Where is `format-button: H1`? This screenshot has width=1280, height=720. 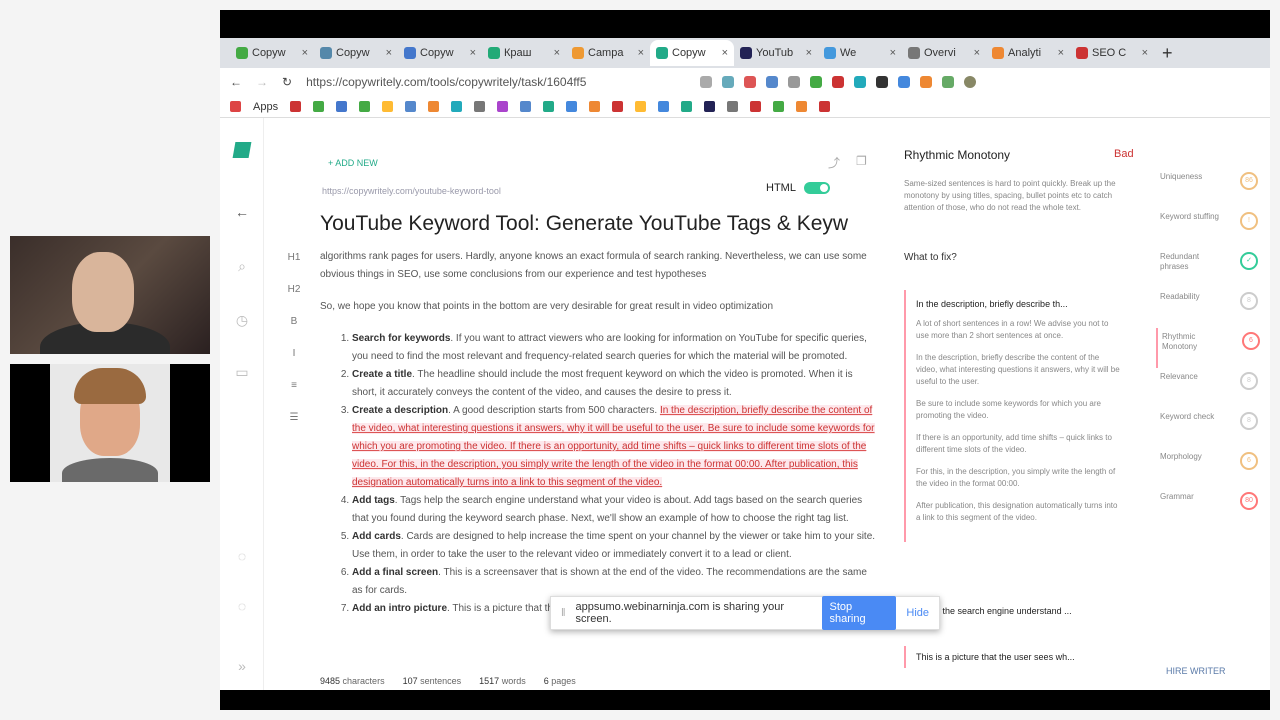
format-button: H1 is located at coordinates (294, 264).